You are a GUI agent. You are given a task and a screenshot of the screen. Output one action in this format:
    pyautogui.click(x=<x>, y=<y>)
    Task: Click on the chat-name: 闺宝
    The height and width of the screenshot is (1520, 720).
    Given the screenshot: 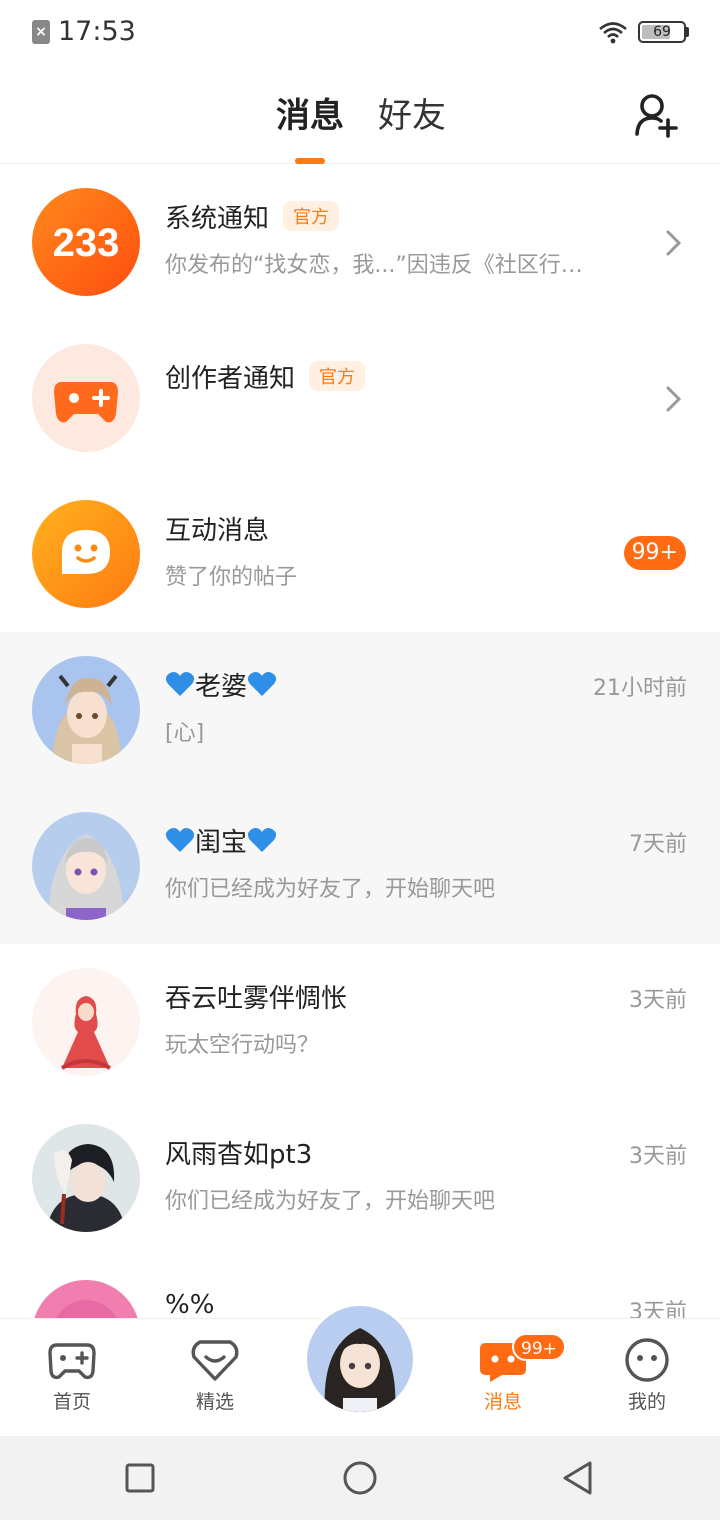 What is the action you would take?
    pyautogui.click(x=221, y=840)
    